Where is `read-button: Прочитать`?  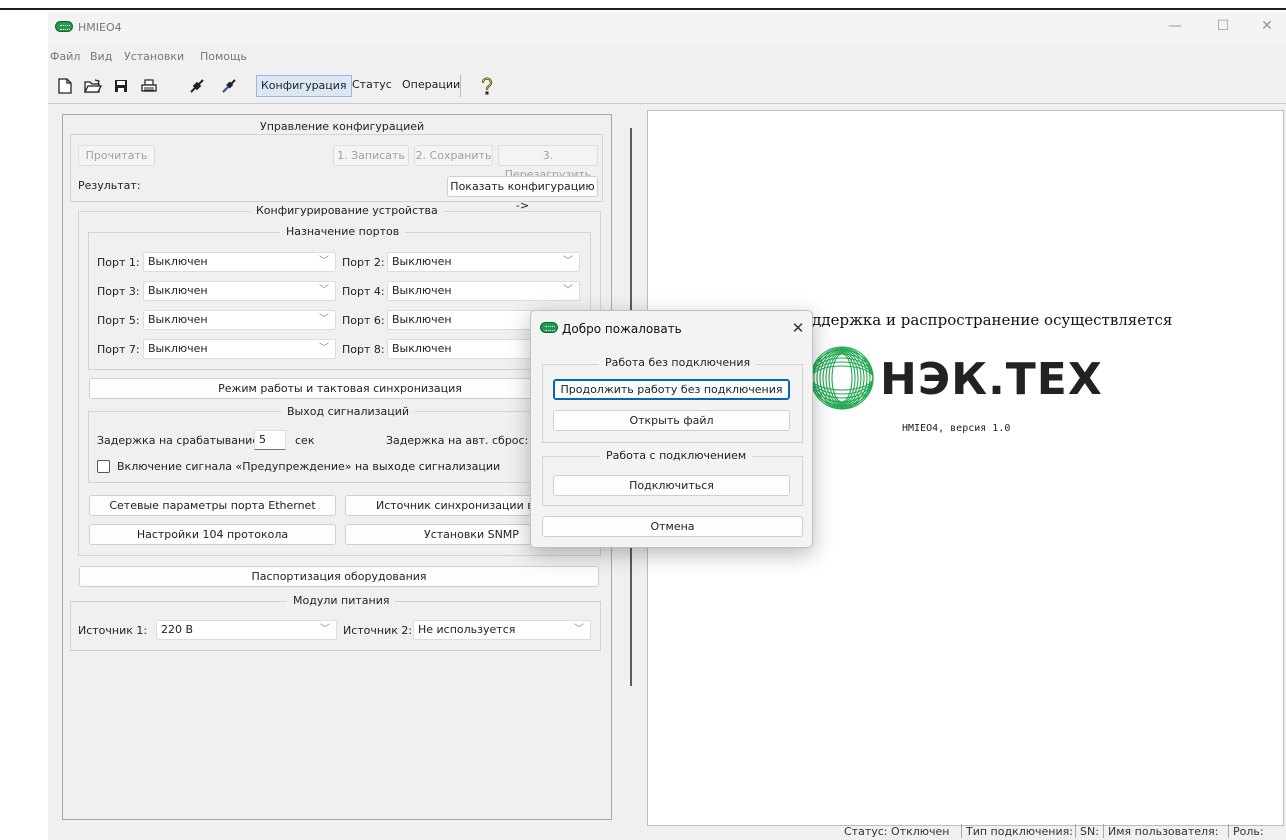
read-button: Прочитать is located at coordinates (116, 155).